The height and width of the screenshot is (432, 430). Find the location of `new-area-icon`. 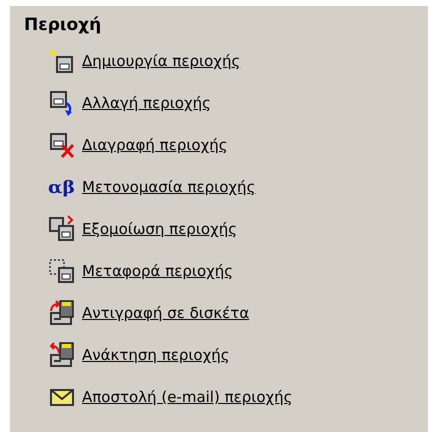

new-area-icon is located at coordinates (62, 61).